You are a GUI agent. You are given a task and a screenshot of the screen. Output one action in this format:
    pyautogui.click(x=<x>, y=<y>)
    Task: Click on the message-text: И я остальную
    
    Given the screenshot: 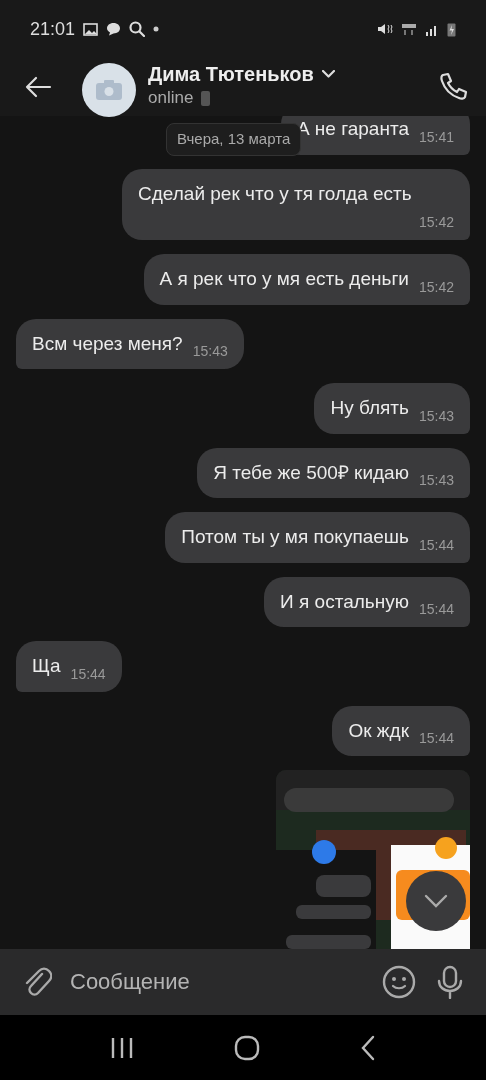 What is the action you would take?
    pyautogui.click(x=344, y=601)
    